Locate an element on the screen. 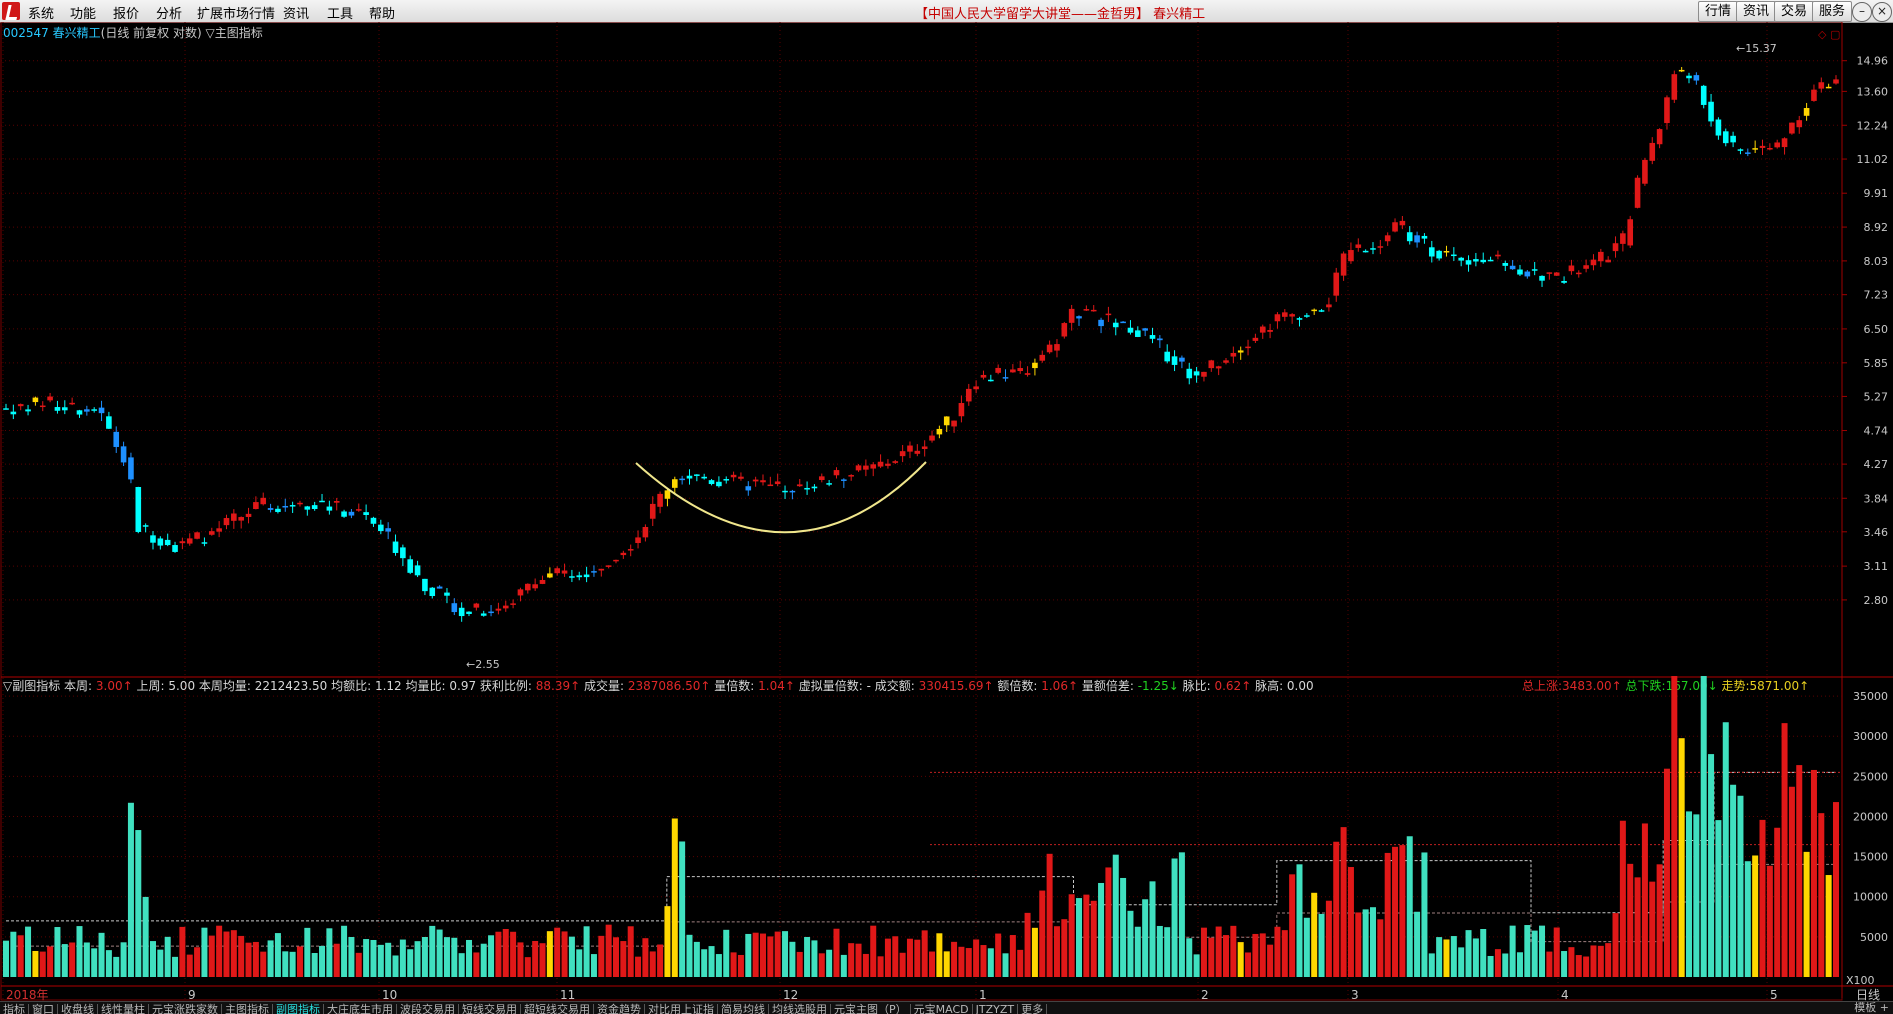 This screenshot has height=1014, width=1893. period-label: 日线 is located at coordinates (1868, 994).